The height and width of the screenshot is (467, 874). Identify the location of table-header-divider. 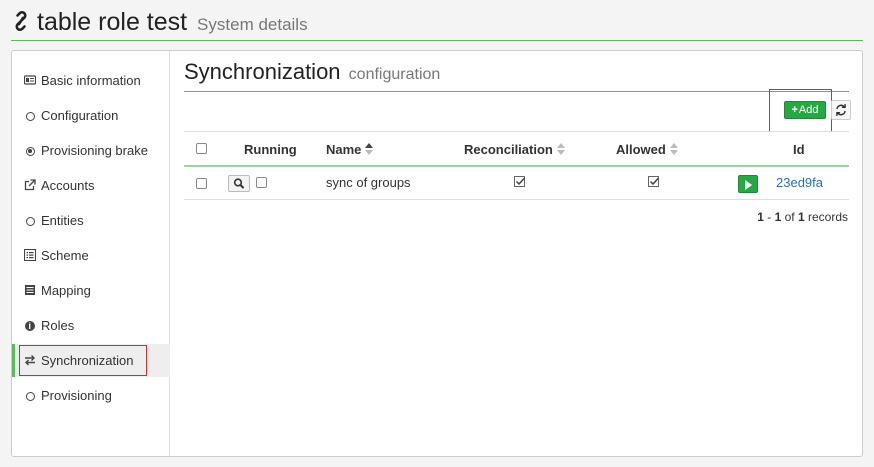
(516, 166).